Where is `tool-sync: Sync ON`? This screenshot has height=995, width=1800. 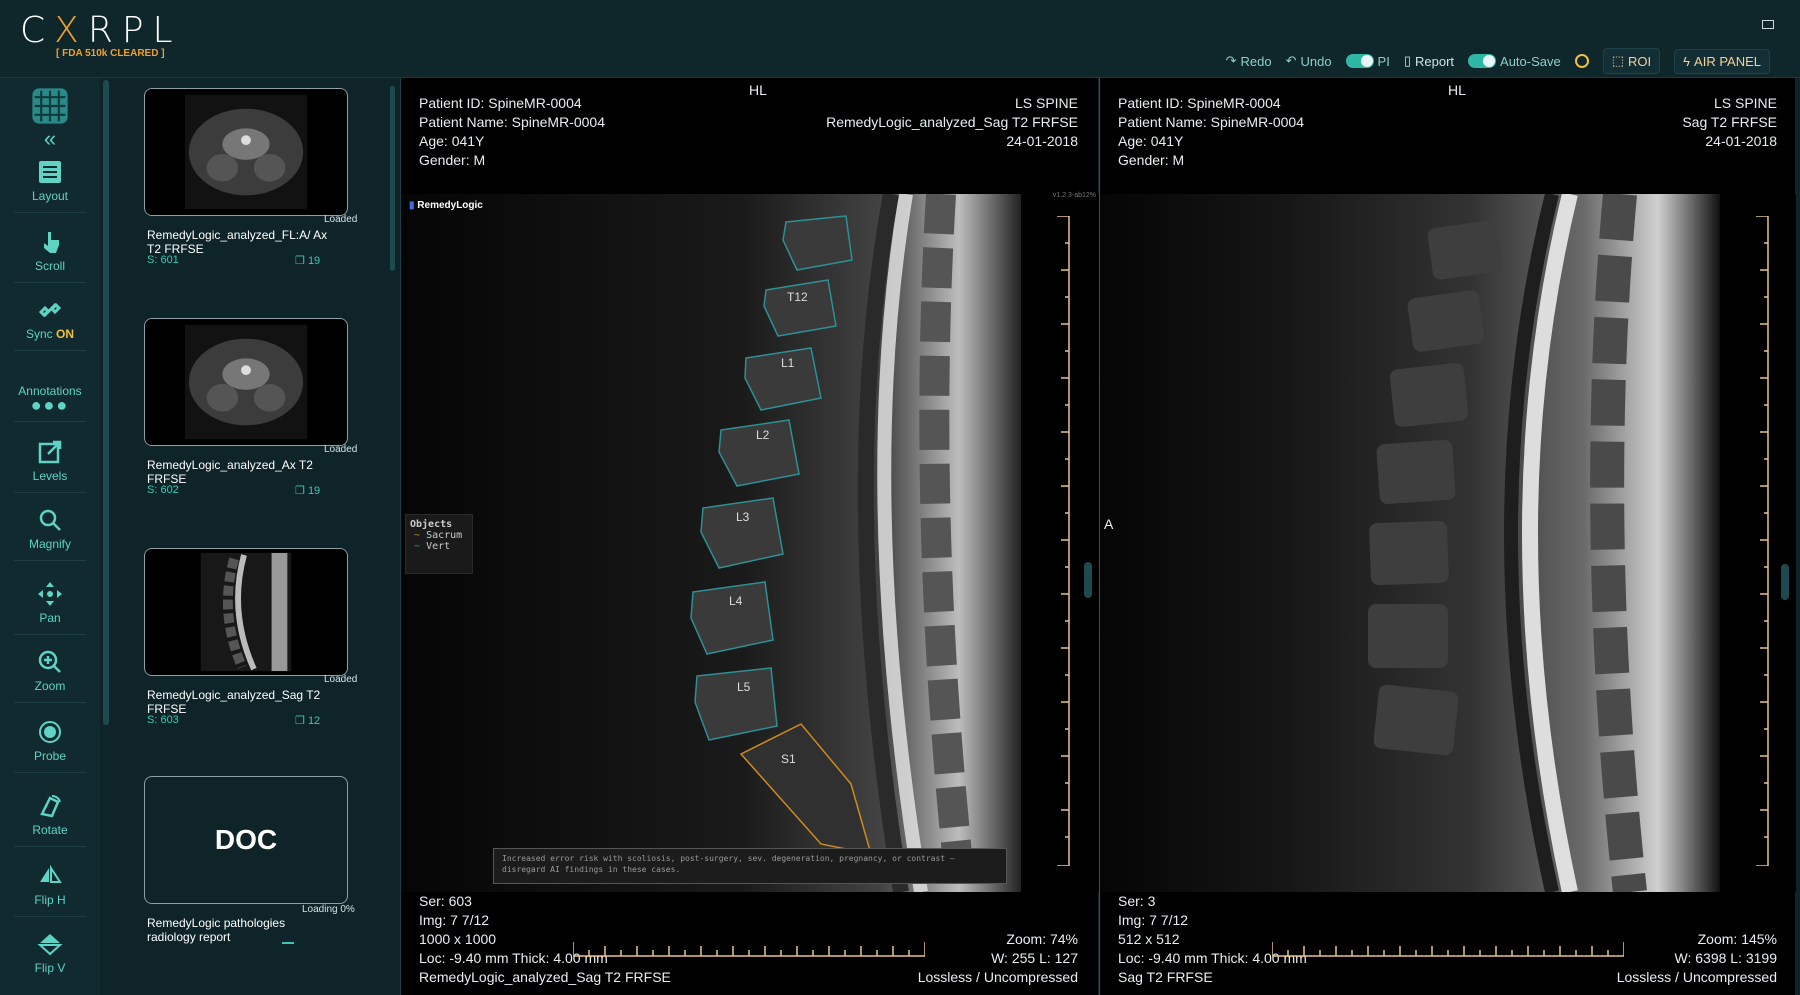
tool-sync: Sync ON is located at coordinates (50, 323).